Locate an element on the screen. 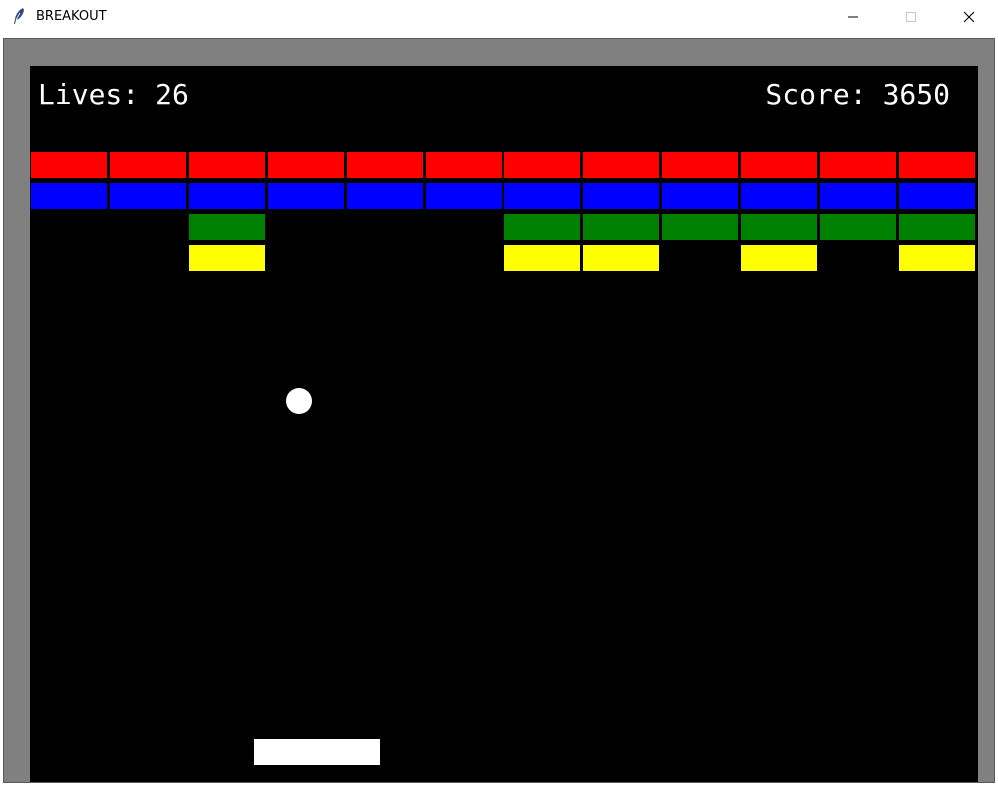 This screenshot has height=785, width=998. feather-icon is located at coordinates (19, 16).